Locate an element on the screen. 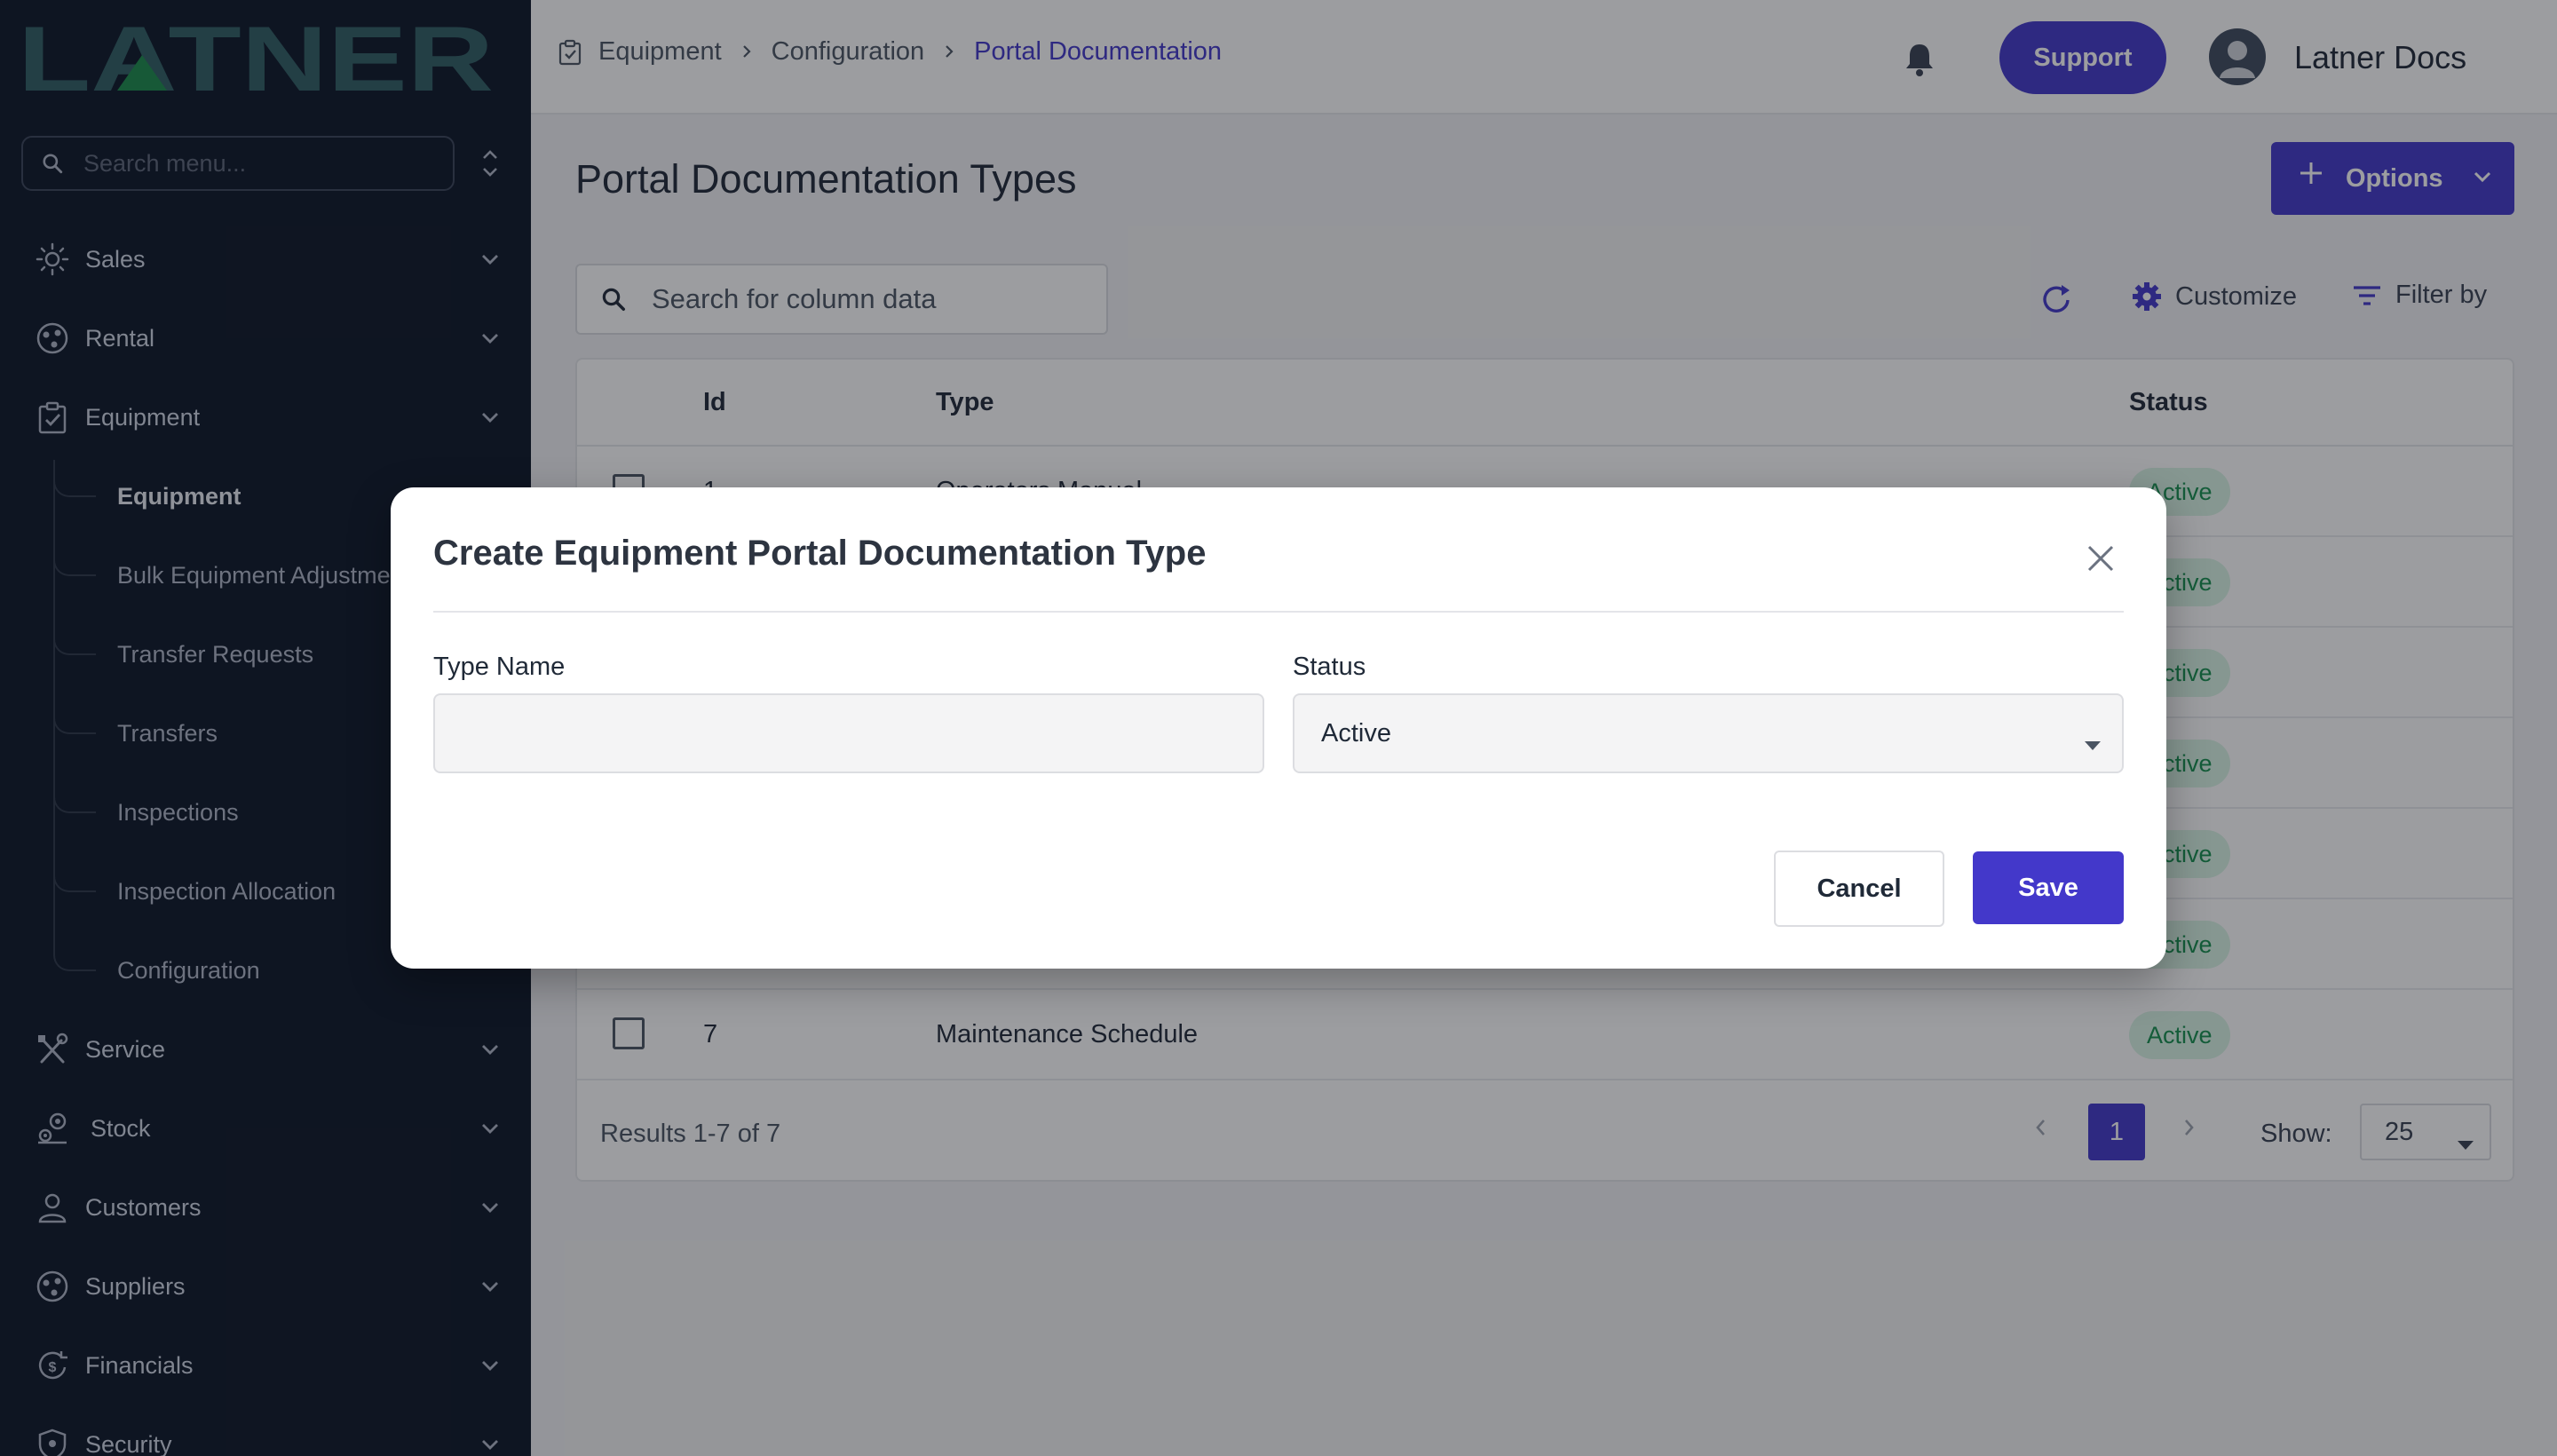 Image resolution: width=2557 pixels, height=1456 pixels. status-label: Status is located at coordinates (1329, 667).